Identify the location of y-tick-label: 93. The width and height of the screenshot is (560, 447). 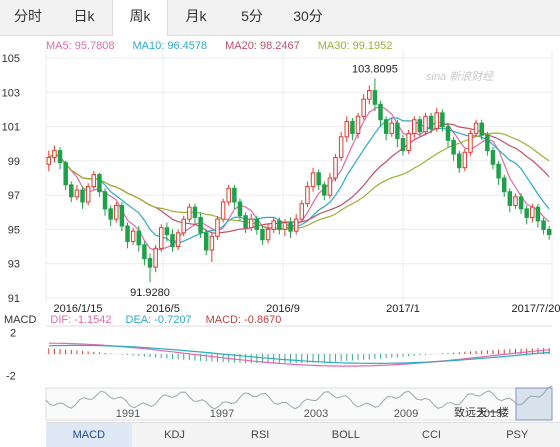
(14, 265).